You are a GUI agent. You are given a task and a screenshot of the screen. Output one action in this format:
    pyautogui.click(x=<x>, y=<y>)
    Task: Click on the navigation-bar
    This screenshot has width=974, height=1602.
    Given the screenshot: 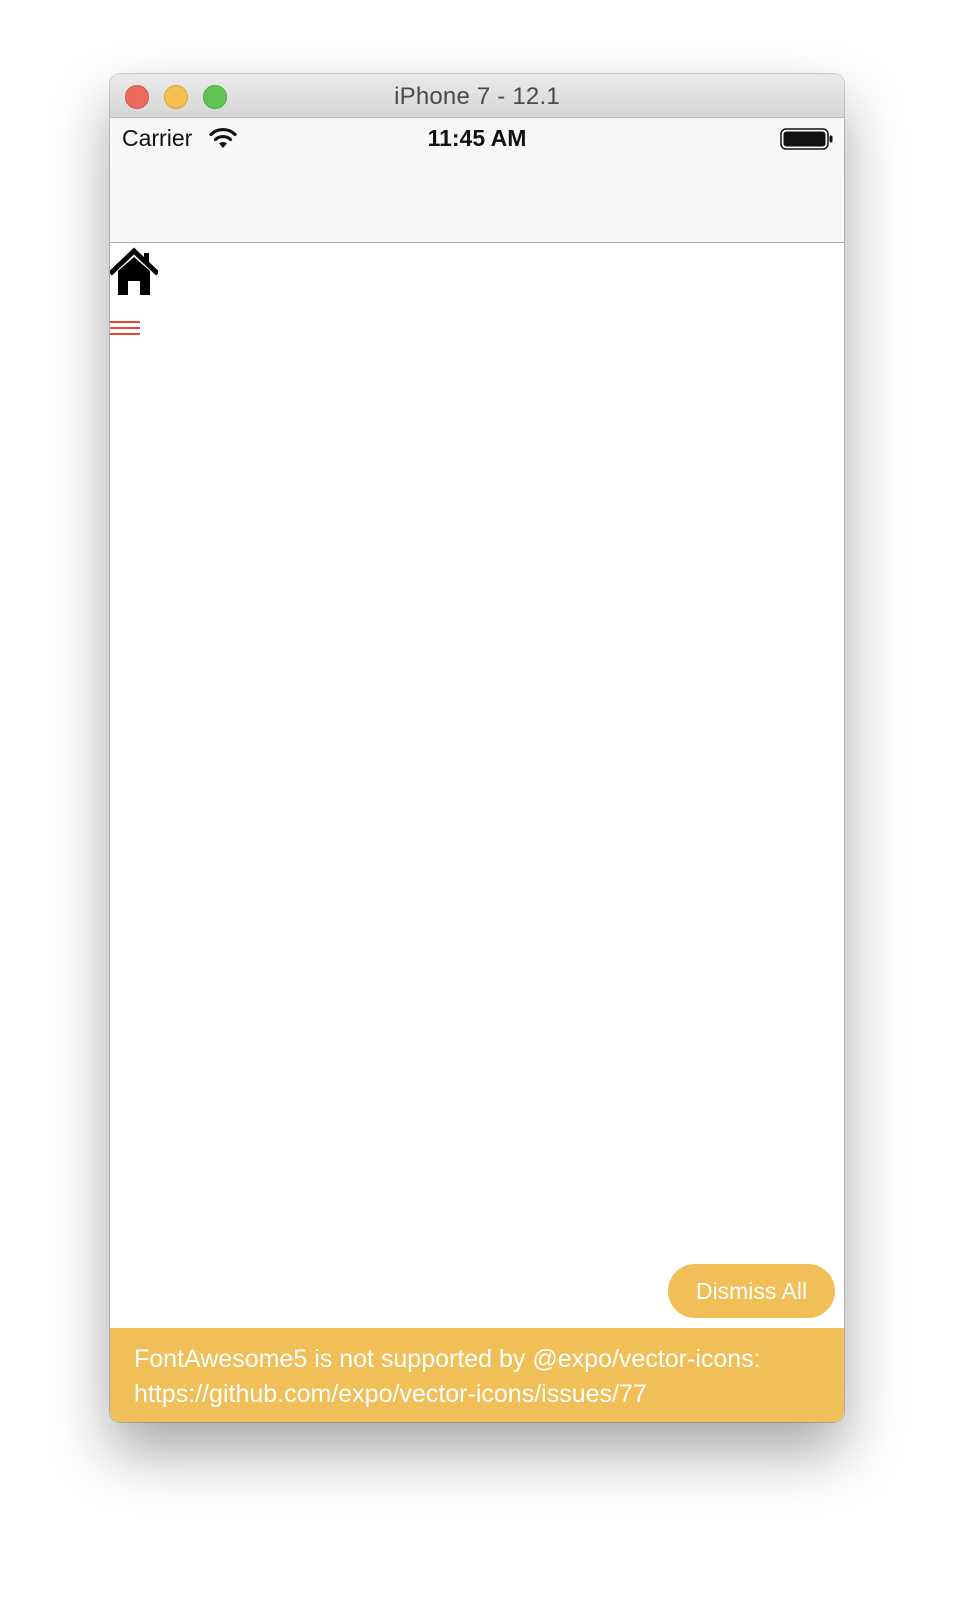 What is the action you would take?
    pyautogui.click(x=477, y=200)
    